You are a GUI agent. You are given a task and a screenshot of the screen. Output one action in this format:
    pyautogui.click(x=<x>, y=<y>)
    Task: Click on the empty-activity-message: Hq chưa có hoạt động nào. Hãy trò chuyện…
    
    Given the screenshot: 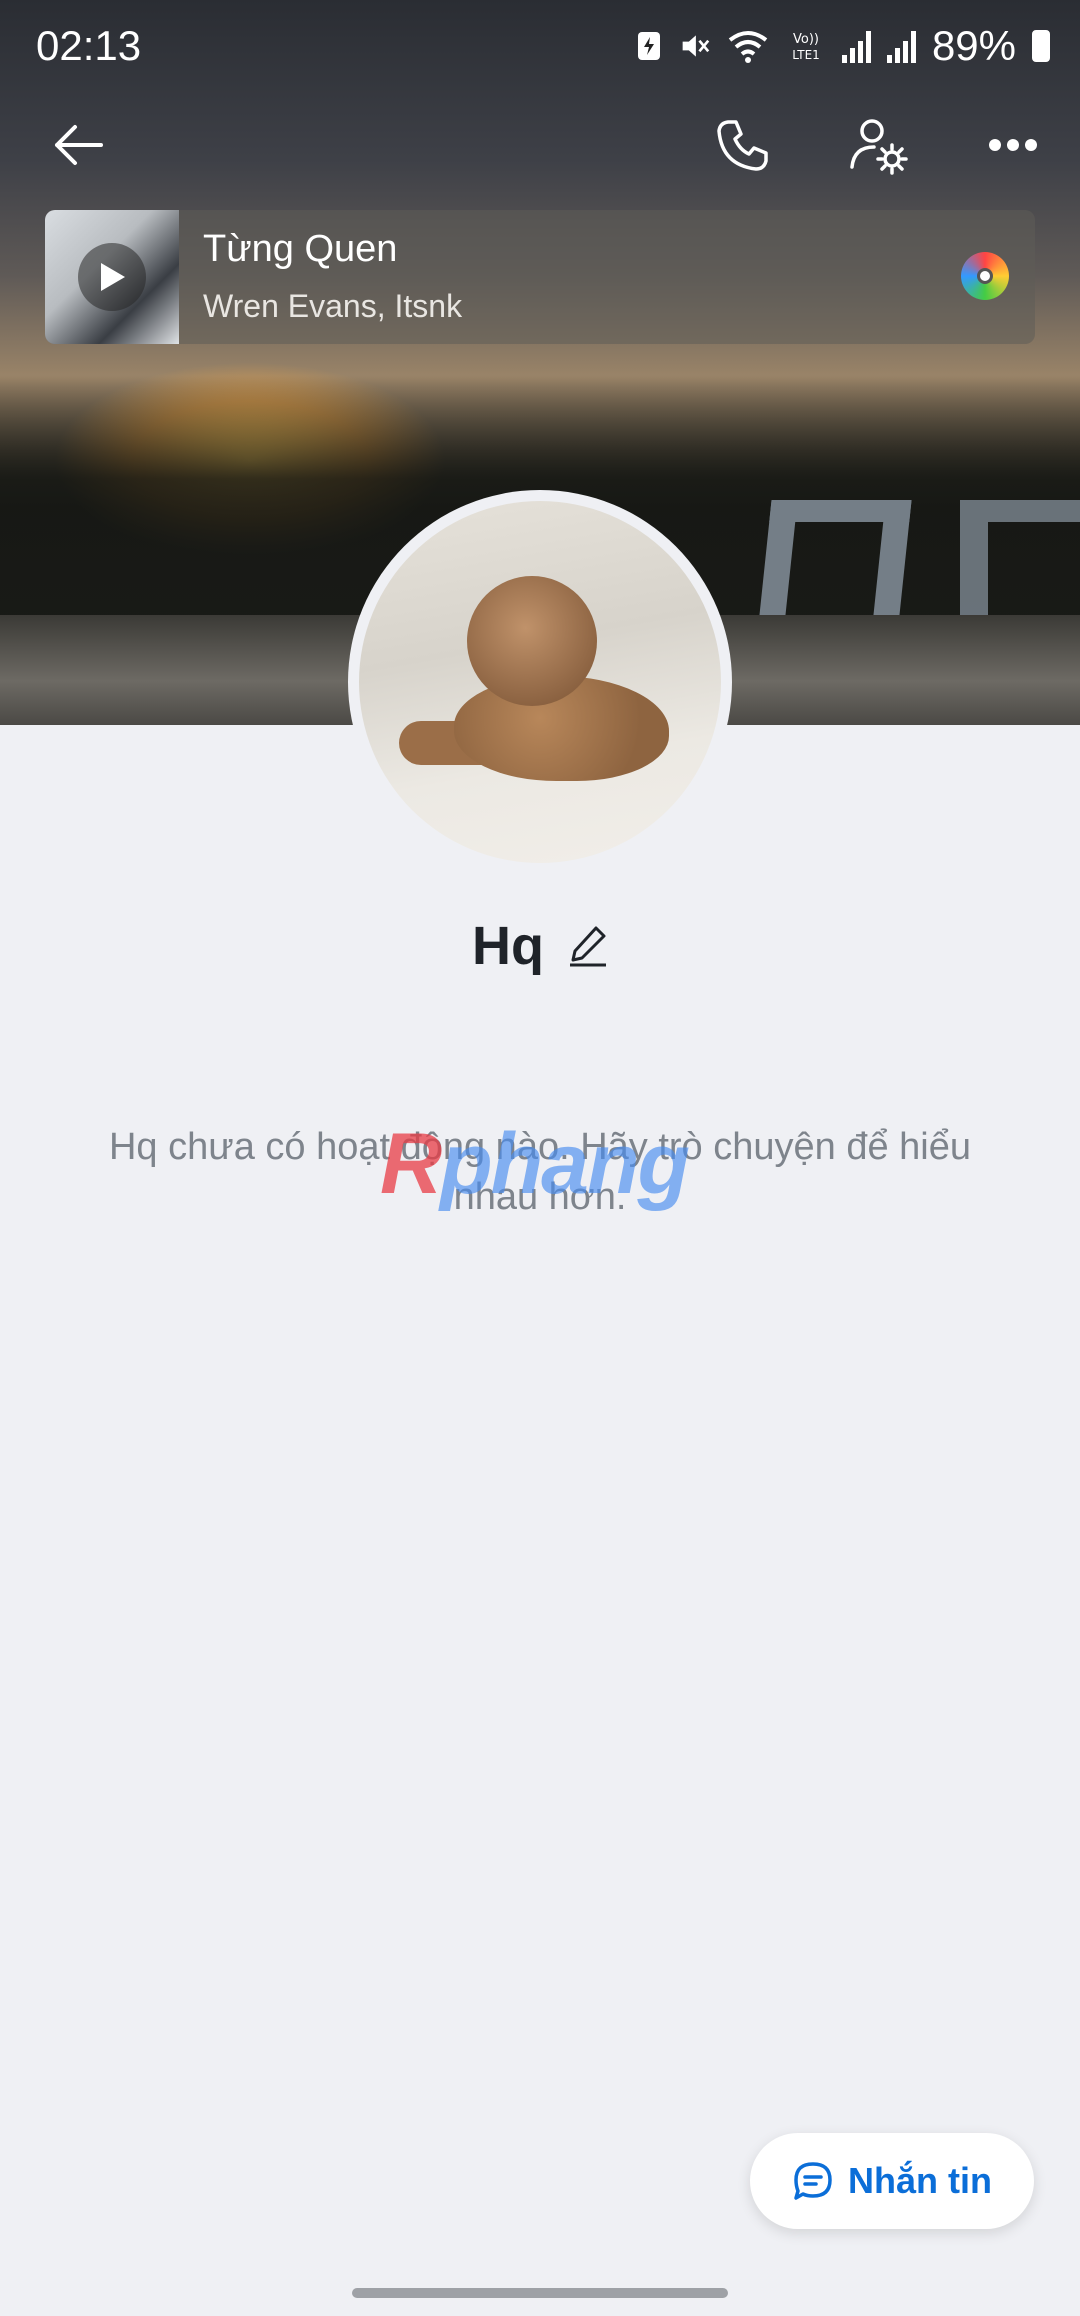 What is the action you would take?
    pyautogui.click(x=539, y=1172)
    